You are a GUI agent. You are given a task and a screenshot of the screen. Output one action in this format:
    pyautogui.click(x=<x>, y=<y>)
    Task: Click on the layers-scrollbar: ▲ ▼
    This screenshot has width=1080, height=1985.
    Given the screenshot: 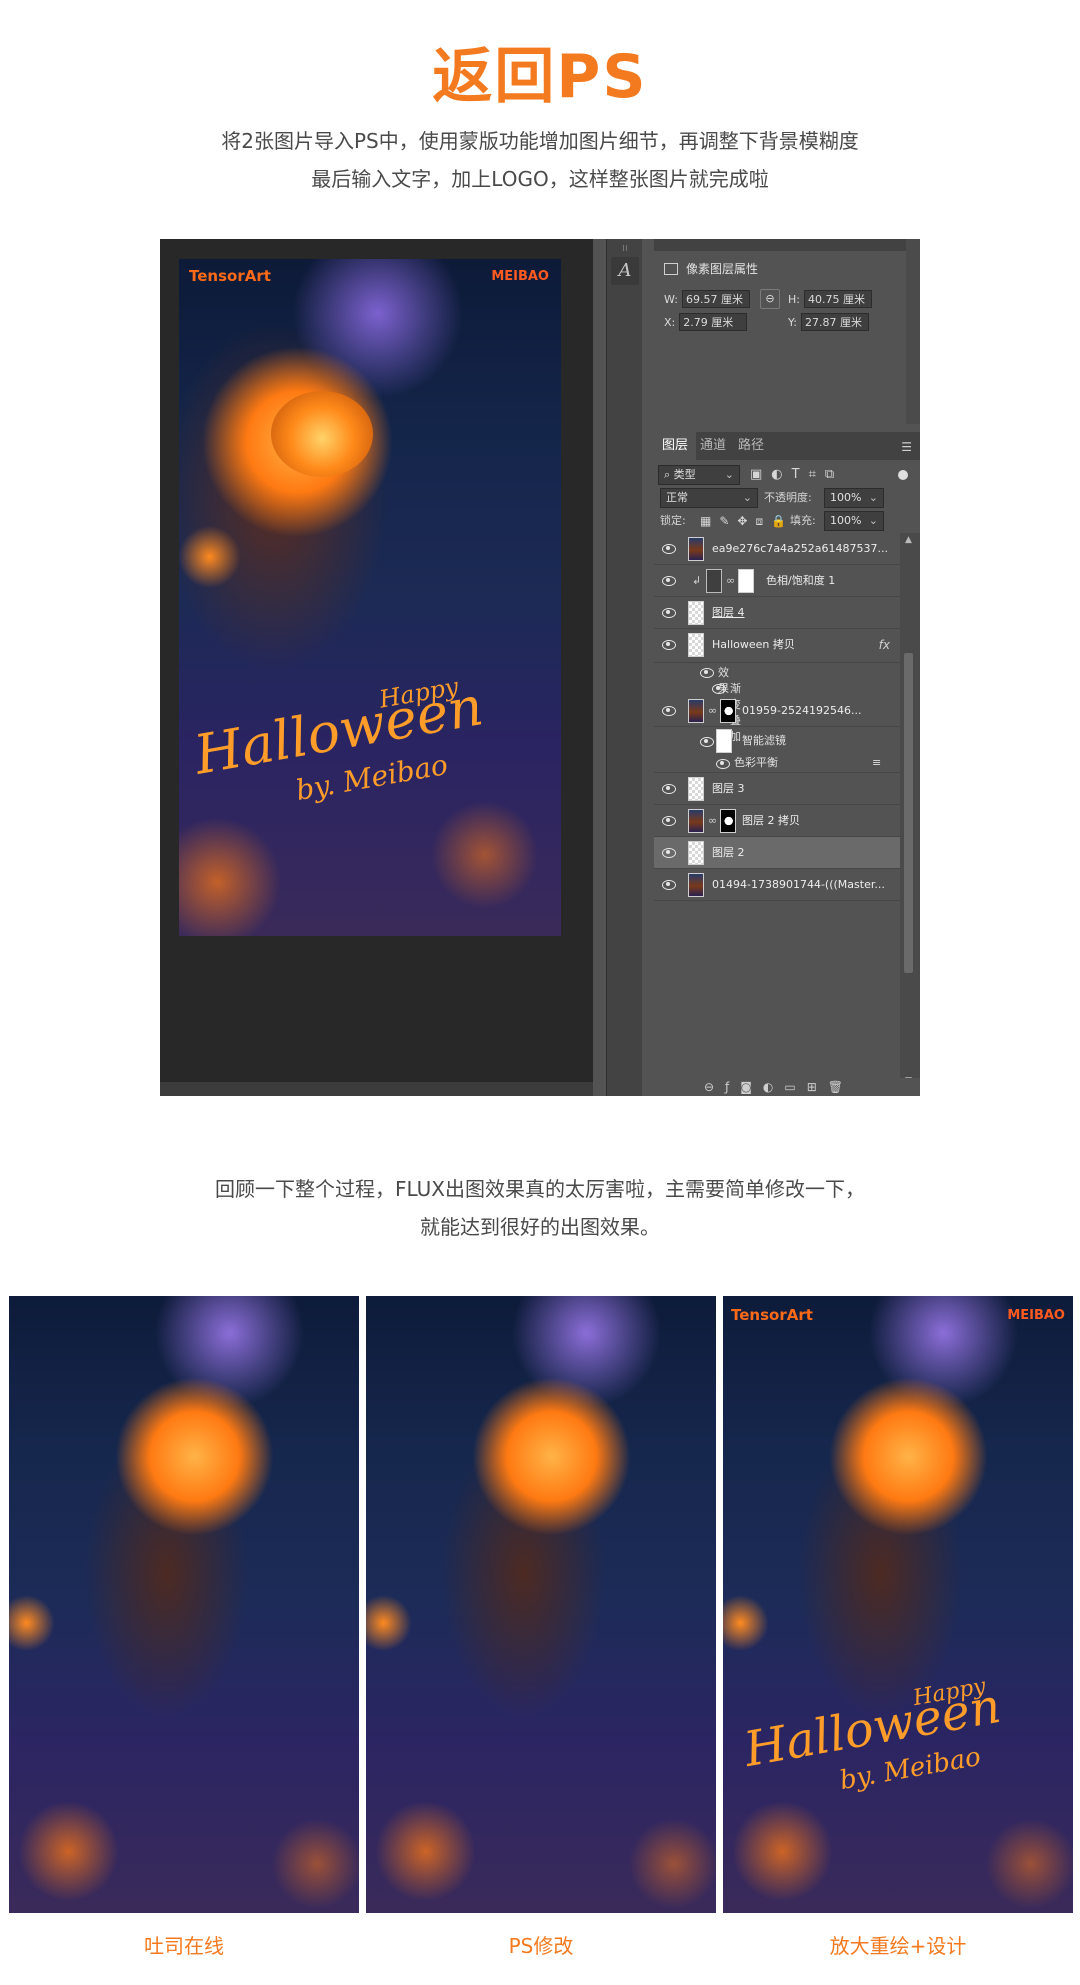 What is the action you would take?
    pyautogui.click(x=910, y=810)
    